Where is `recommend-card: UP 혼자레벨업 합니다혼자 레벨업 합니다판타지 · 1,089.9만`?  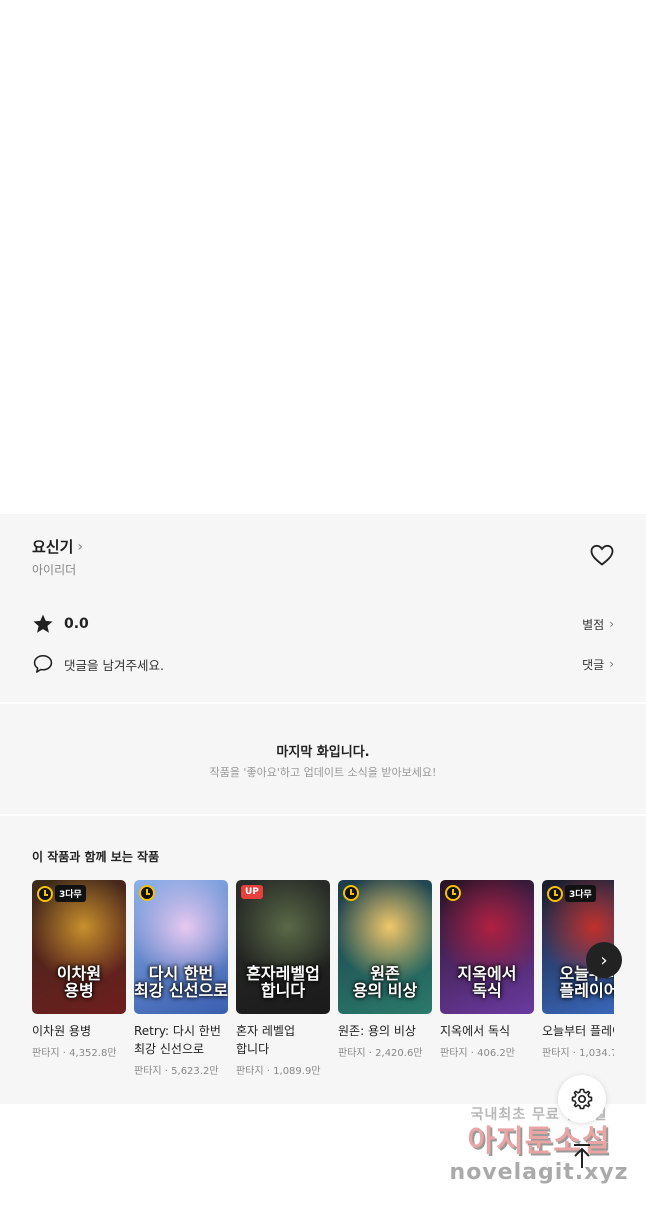 recommend-card: UP 혼자레벨업 합니다혼자 레벨업 합니다판타지 · 1,089.9만 is located at coordinates (283, 985).